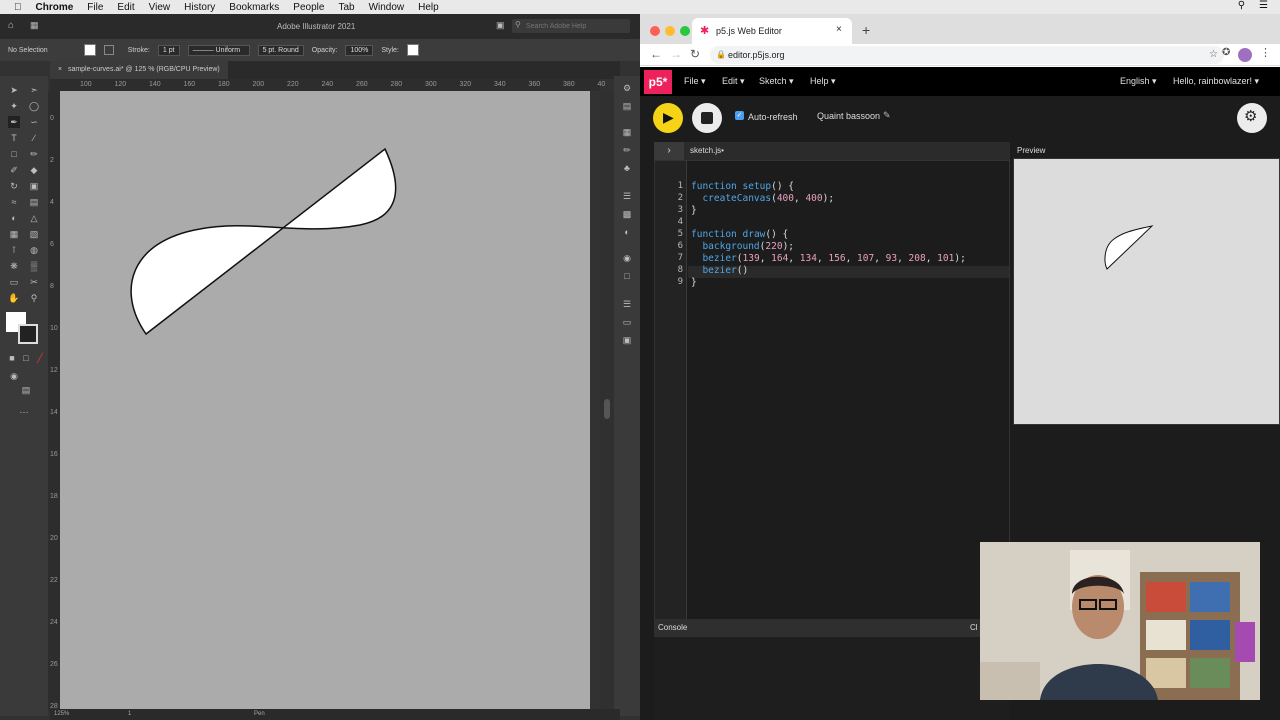 The width and height of the screenshot is (1280, 720). What do you see at coordinates (34, 170) in the screenshot?
I see `eraser-tool-icon: ◆` at bounding box center [34, 170].